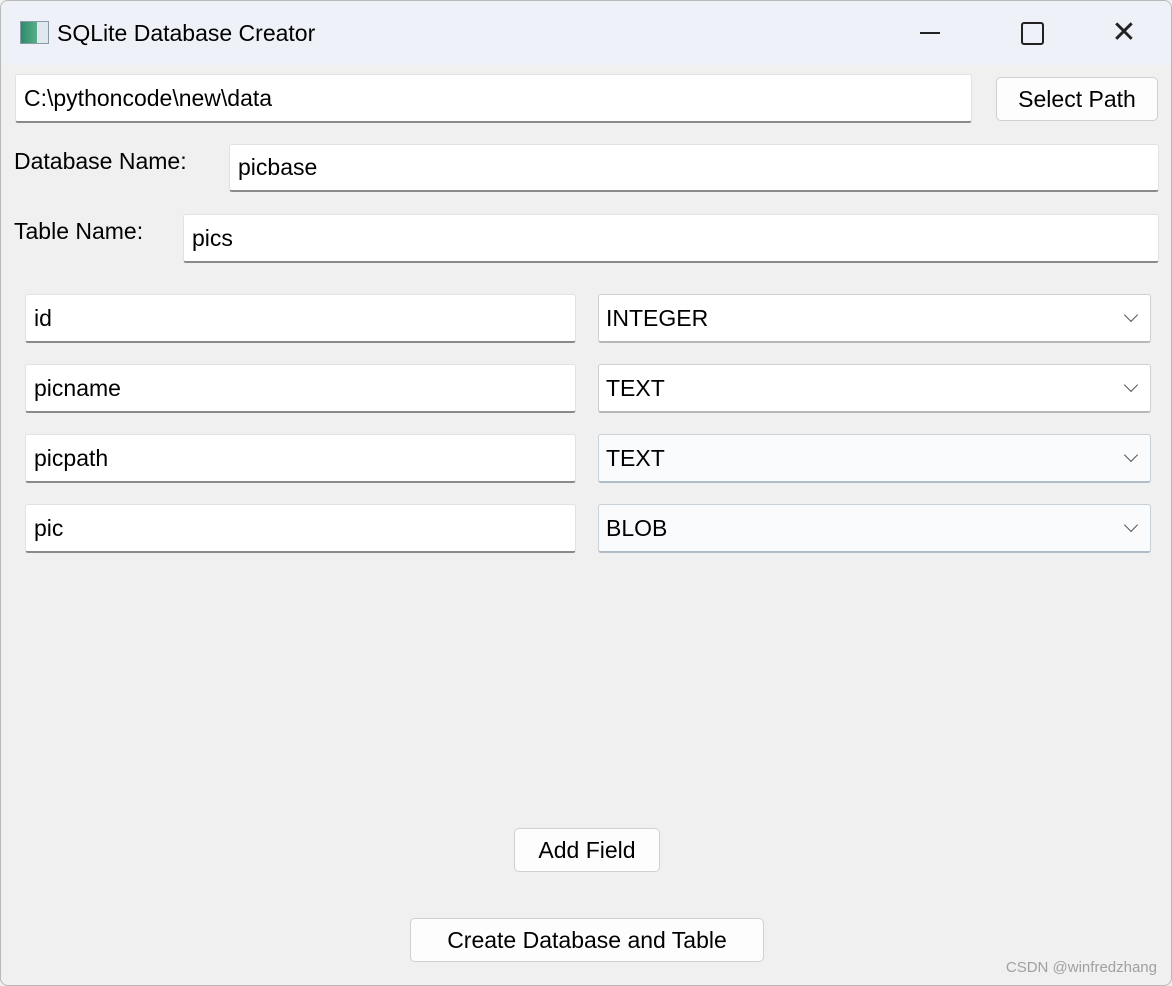  What do you see at coordinates (79, 231) in the screenshot?
I see `table-name-label: Table Name:` at bounding box center [79, 231].